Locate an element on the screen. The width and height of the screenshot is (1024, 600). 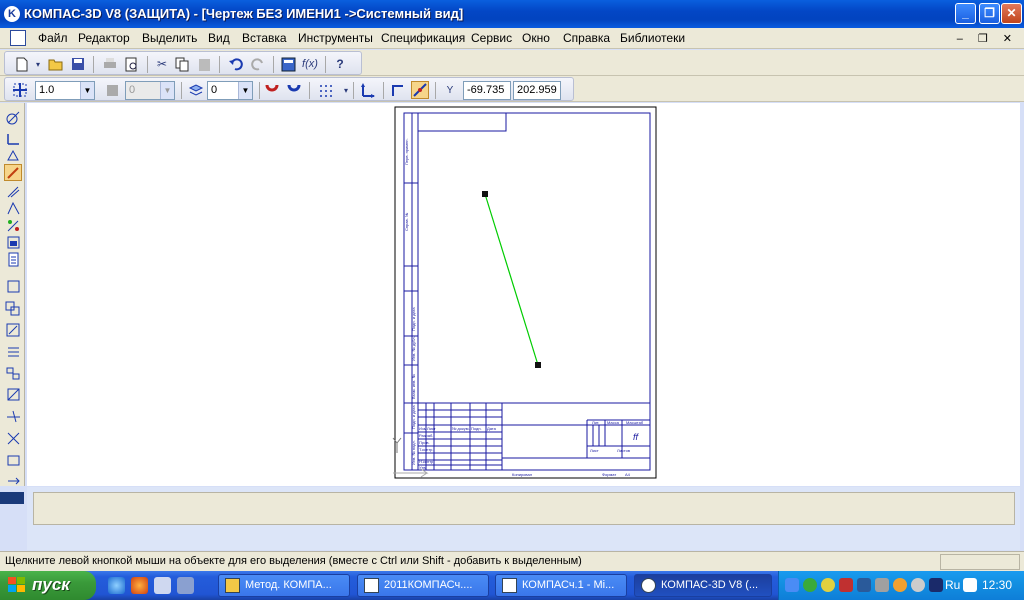
geometry-icon is located at coordinates (13, 117).